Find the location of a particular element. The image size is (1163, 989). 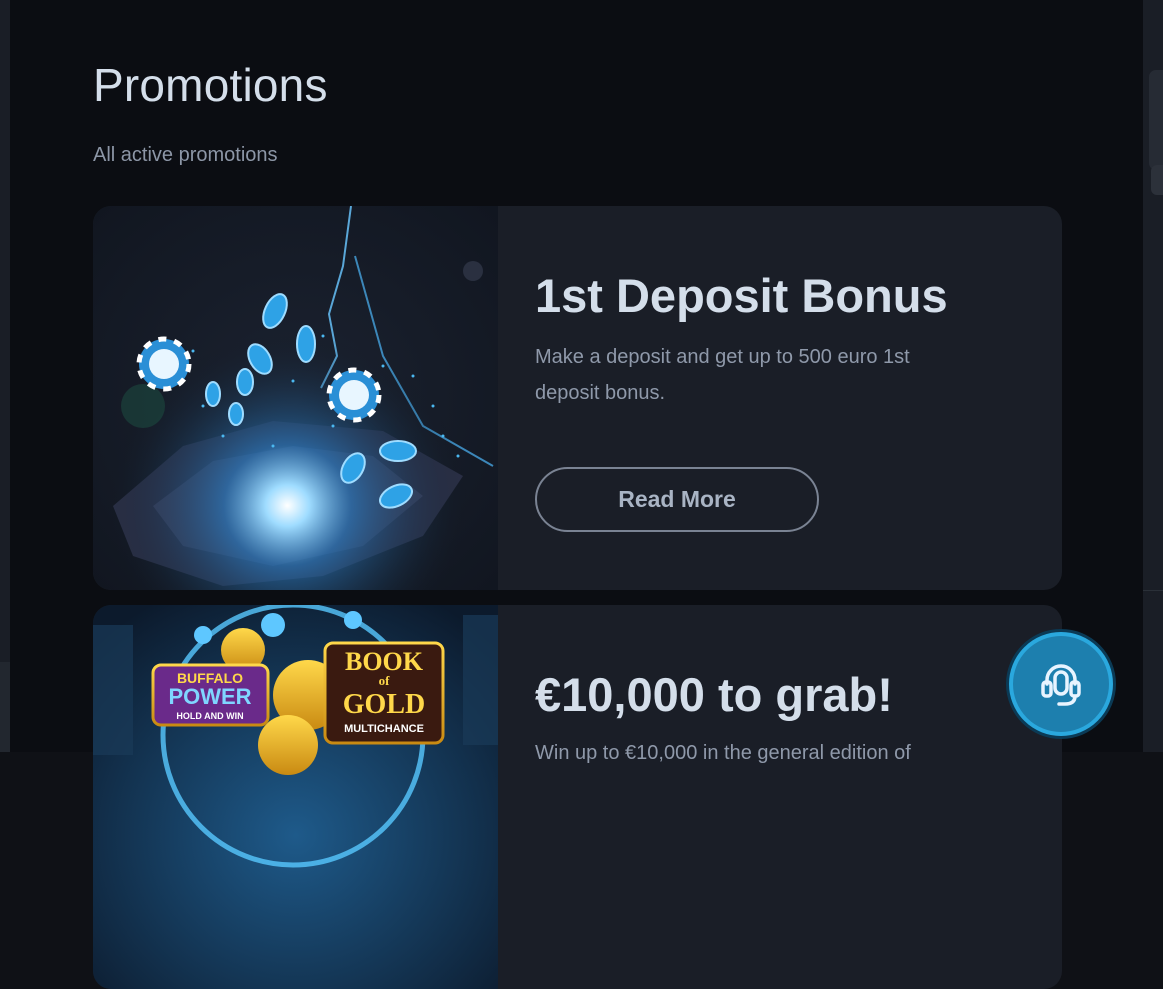

multichance-text: MULTICHANCE is located at coordinates (384, 729).